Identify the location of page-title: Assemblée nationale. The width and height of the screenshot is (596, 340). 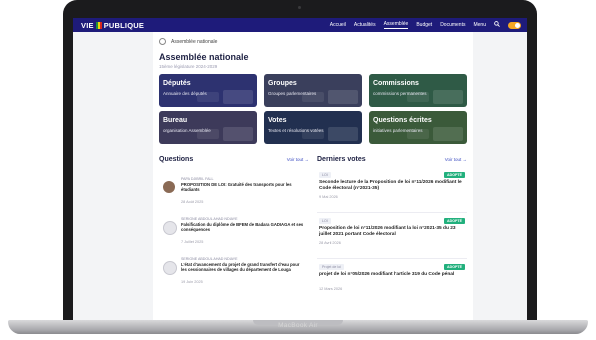
(204, 57).